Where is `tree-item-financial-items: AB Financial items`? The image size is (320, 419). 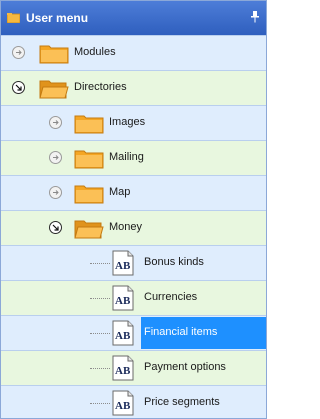 tree-item-financial-items: AB Financial items is located at coordinates (133, 332).